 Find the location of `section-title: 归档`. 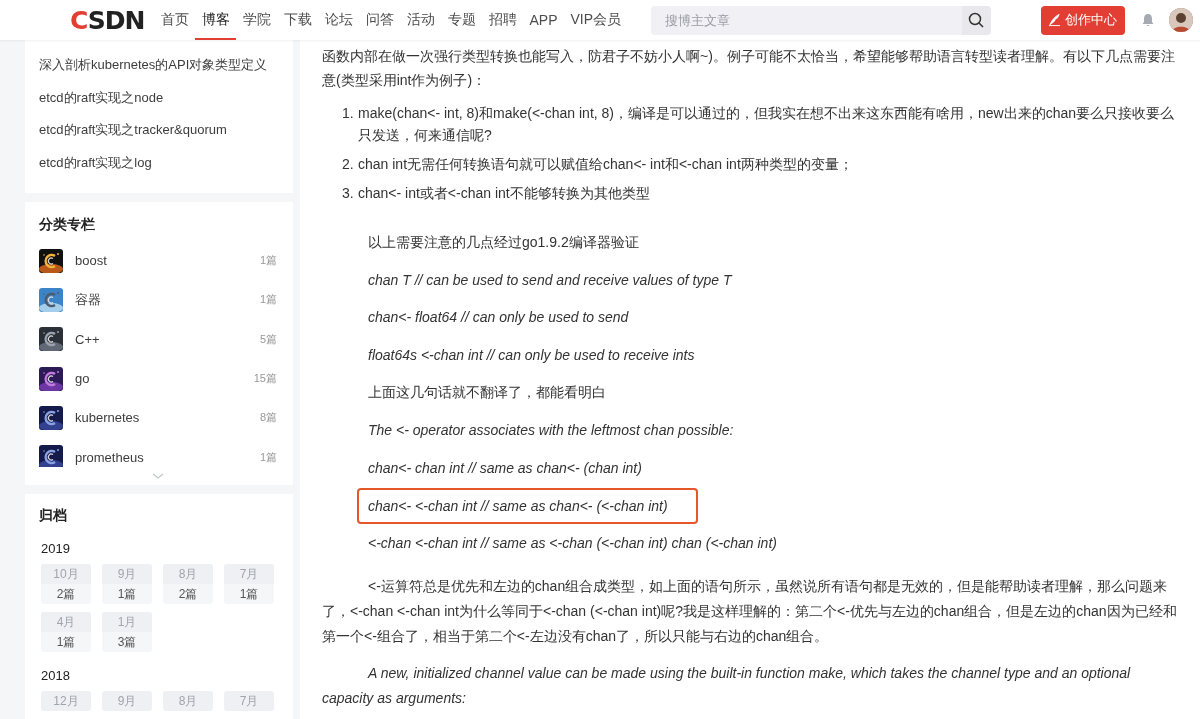

section-title: 归档 is located at coordinates (53, 516).